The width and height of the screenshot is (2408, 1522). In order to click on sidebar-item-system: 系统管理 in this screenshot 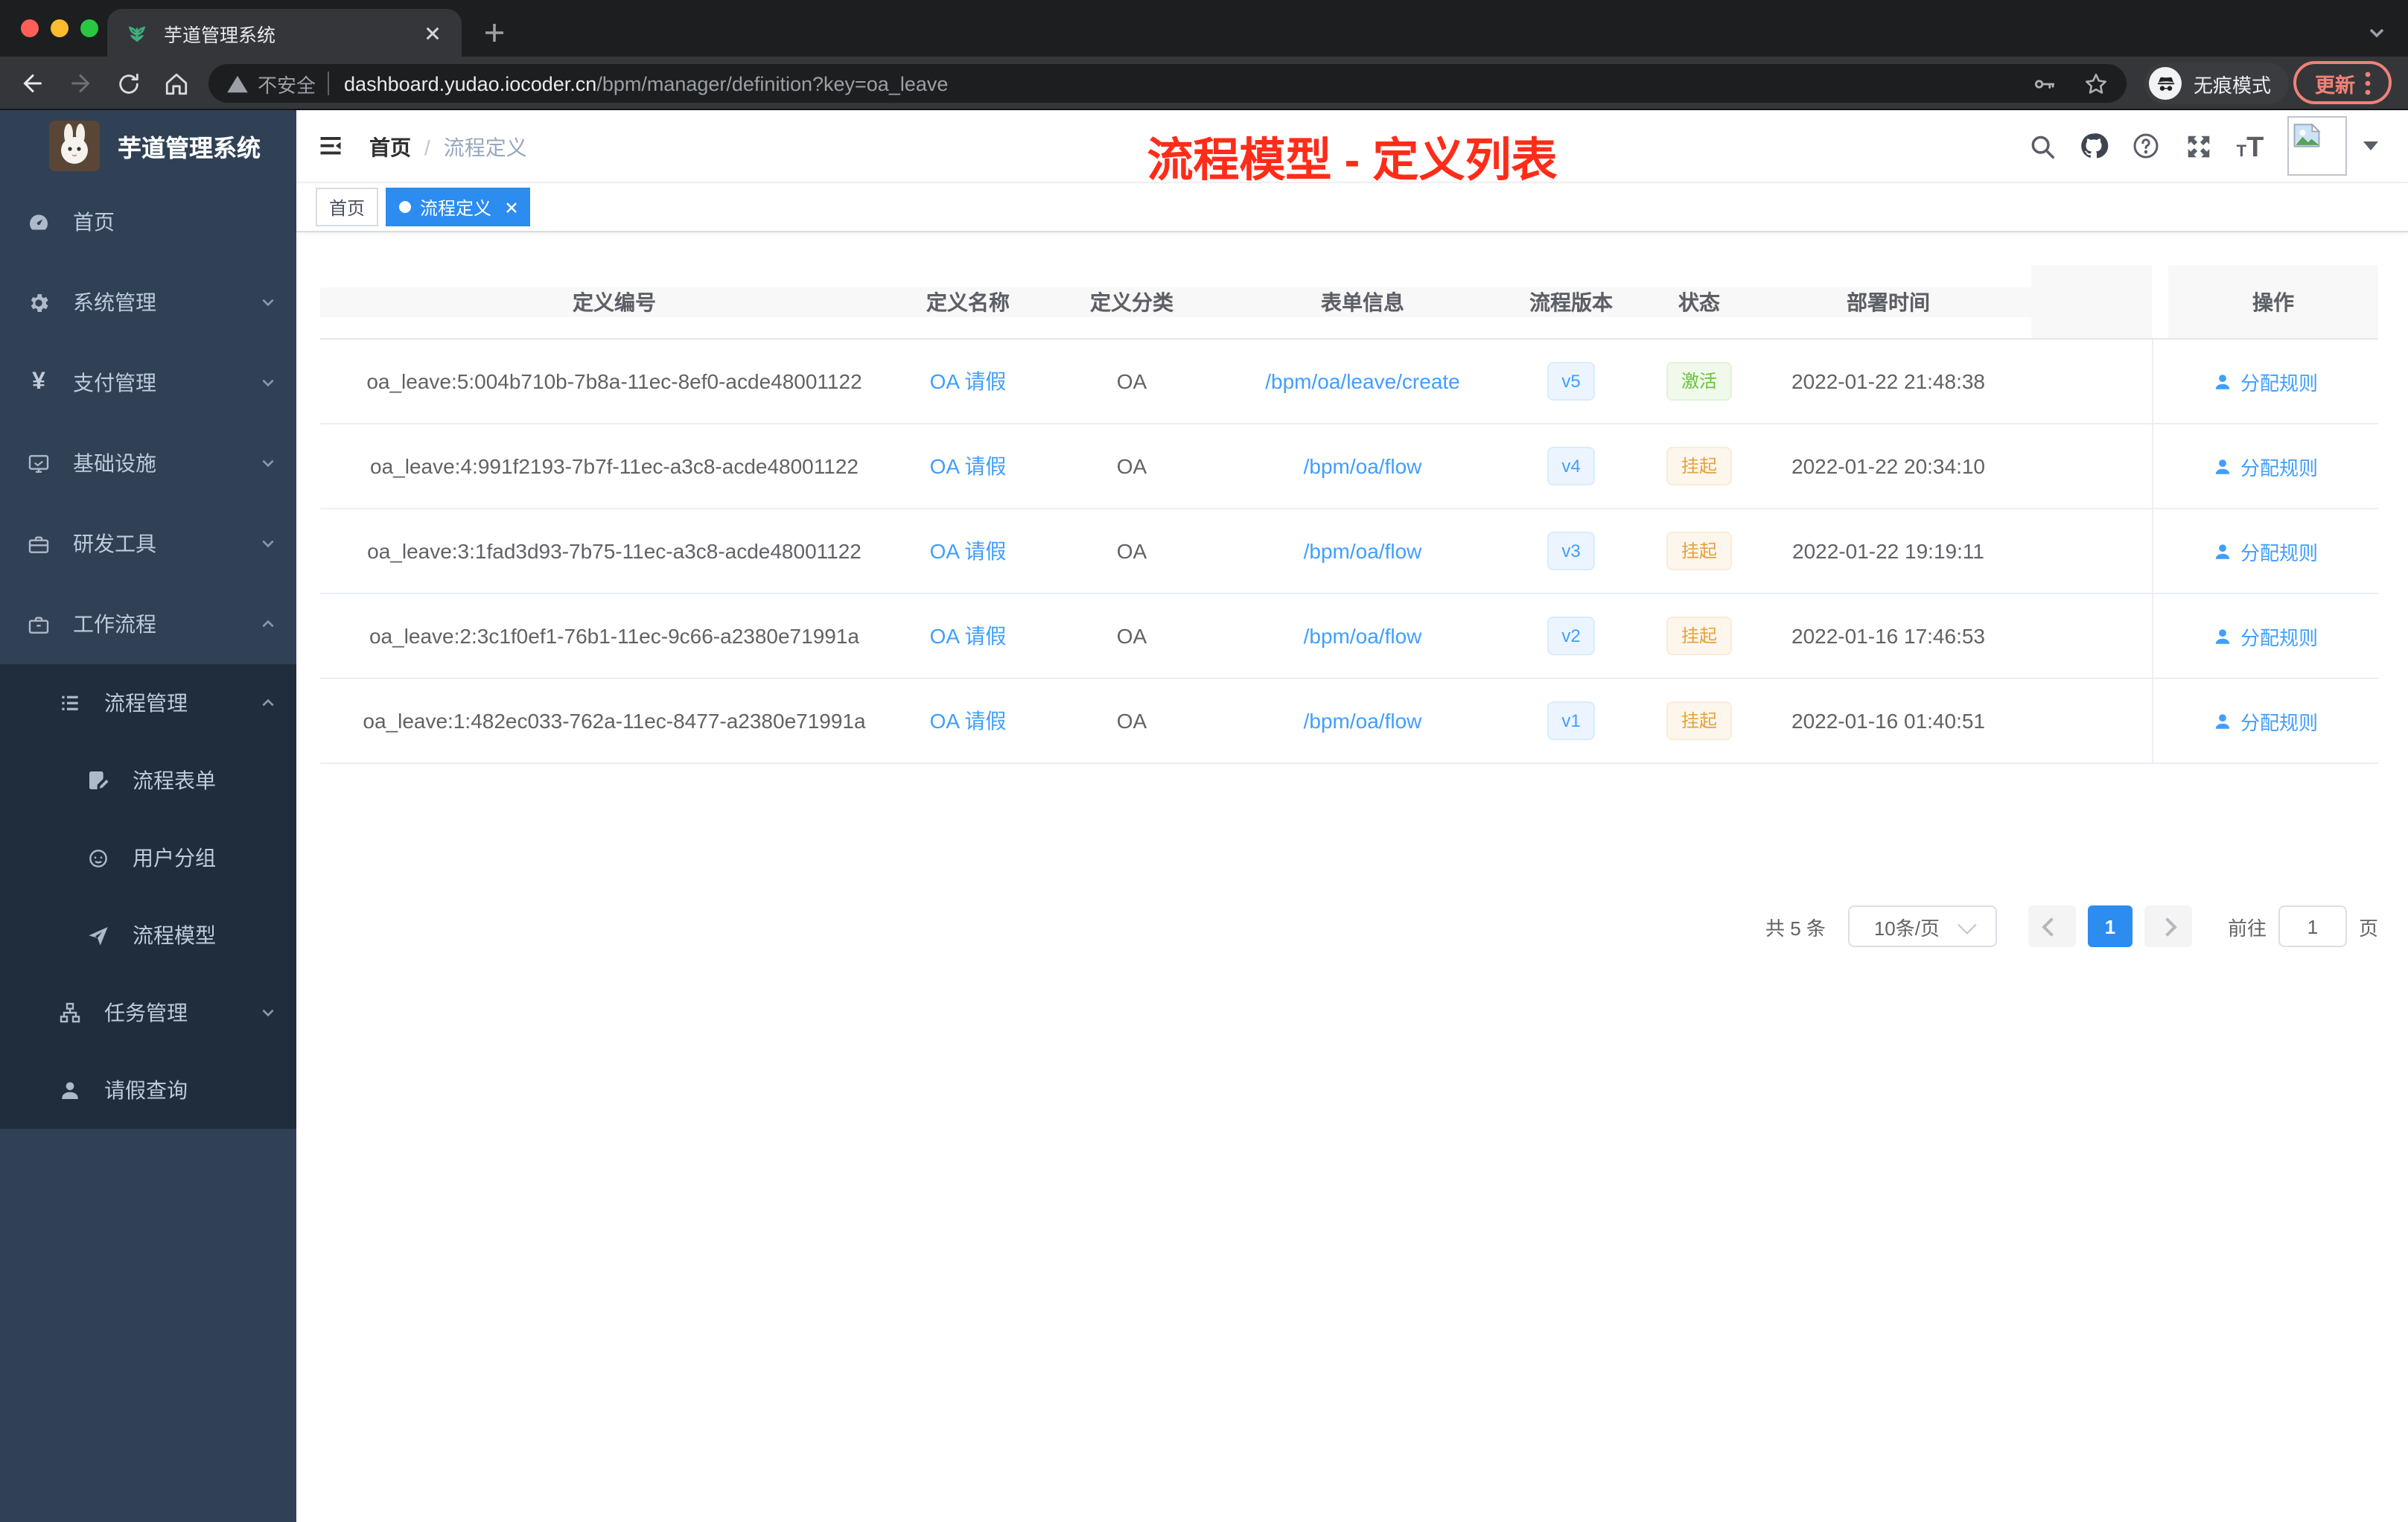, I will do `click(148, 302)`.